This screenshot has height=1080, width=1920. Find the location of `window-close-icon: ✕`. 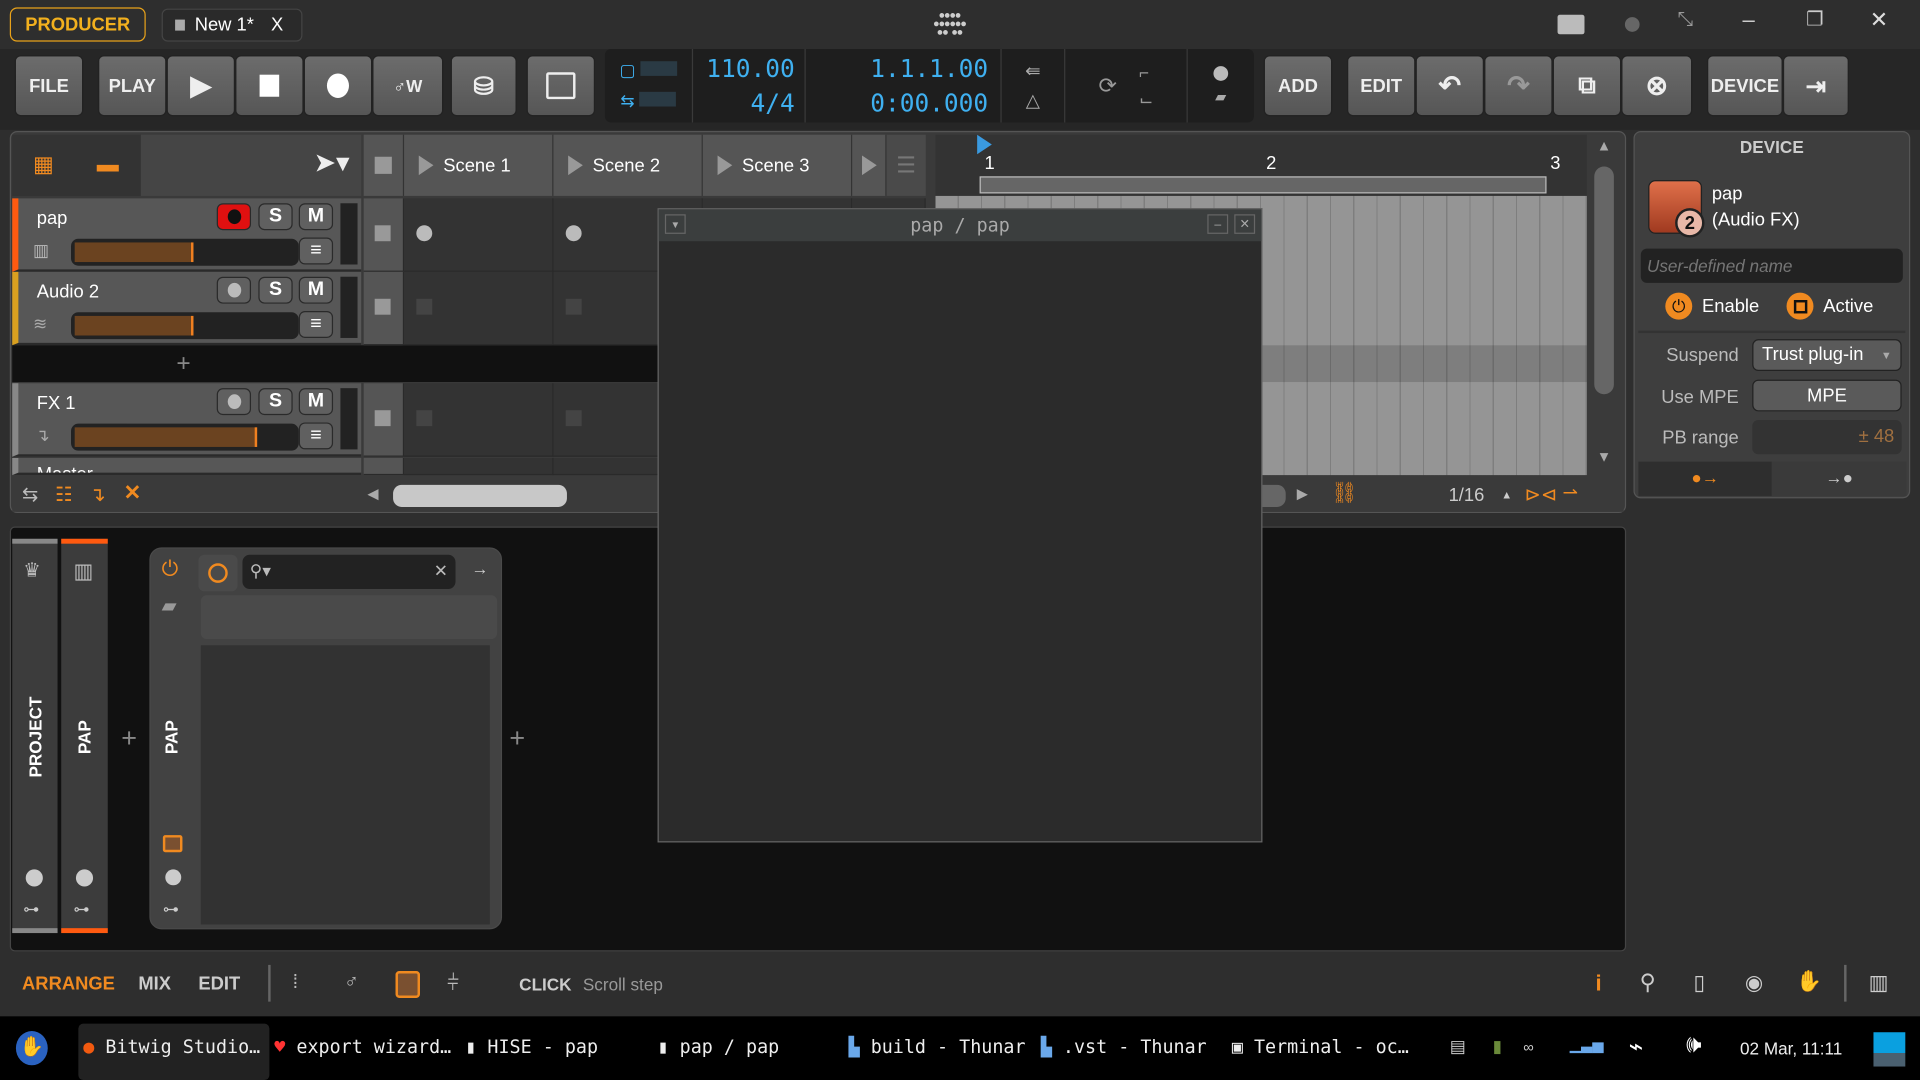

window-close-icon: ✕ is located at coordinates (1245, 224).